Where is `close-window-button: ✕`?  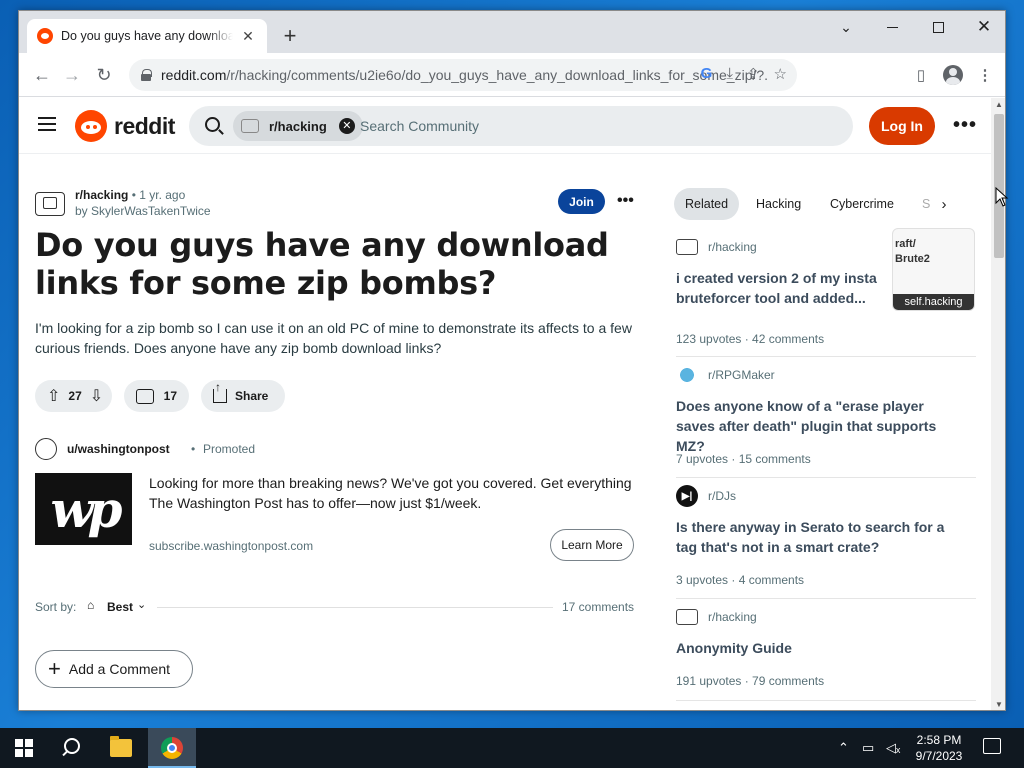
close-window-button: ✕ is located at coordinates (983, 27).